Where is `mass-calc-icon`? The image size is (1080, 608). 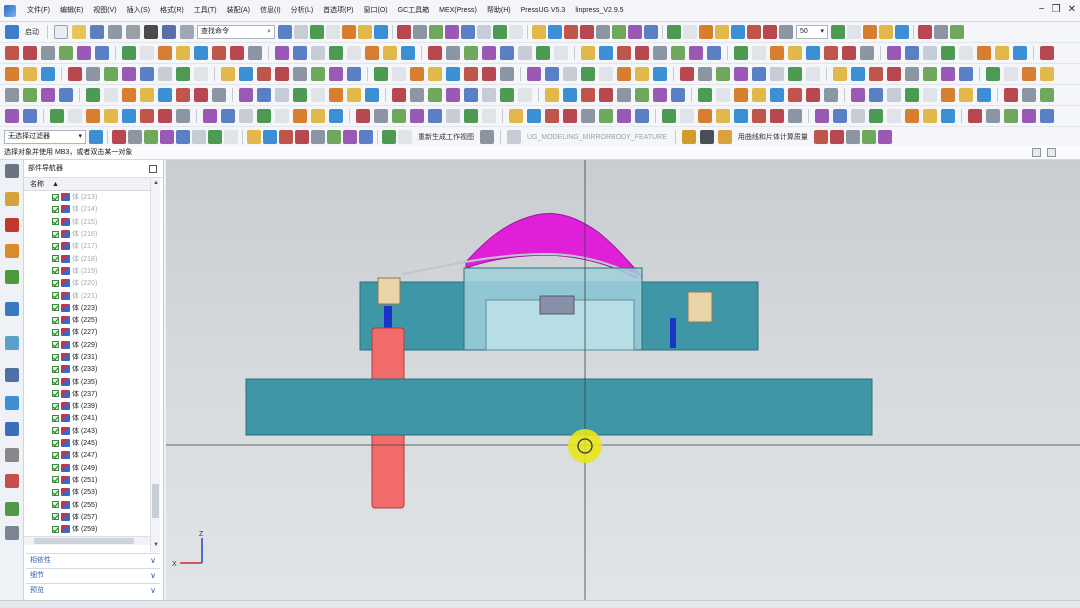
mass-calc-icon is located at coordinates (724, 137).